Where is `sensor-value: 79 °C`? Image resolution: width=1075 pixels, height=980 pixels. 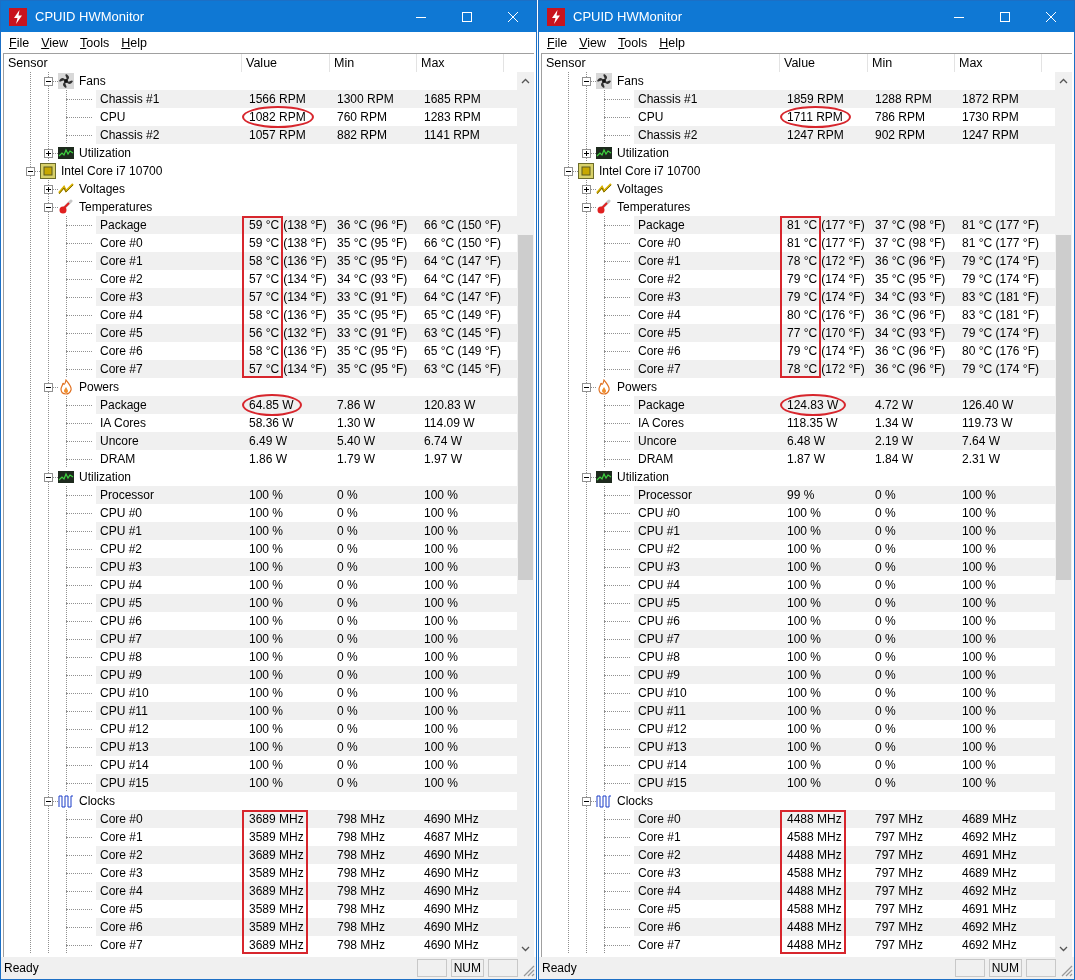
sensor-value: 79 °C is located at coordinates (802, 297).